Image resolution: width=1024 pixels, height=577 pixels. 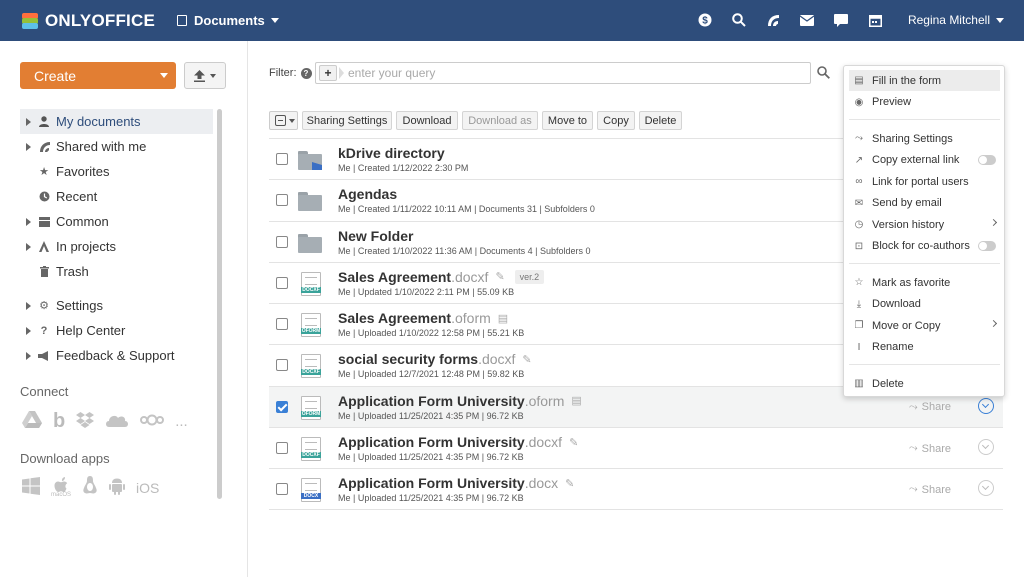 I want to click on android-icon, so click(x=117, y=488).